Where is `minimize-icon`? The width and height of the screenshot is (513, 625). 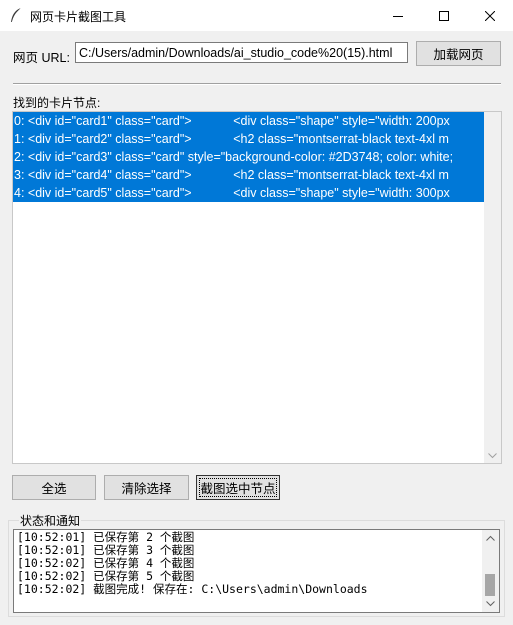
minimize-icon is located at coordinates (398, 16).